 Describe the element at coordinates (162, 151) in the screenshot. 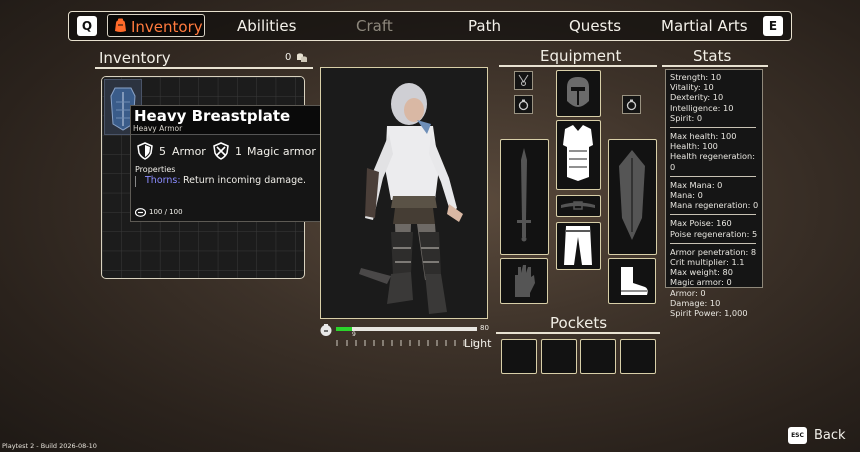

I see `armor-value: 5` at that location.